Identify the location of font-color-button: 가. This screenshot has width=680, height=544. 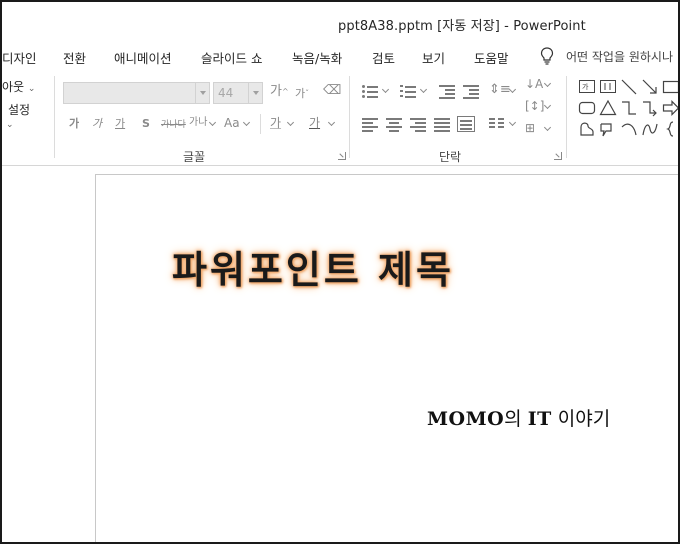
(314, 123).